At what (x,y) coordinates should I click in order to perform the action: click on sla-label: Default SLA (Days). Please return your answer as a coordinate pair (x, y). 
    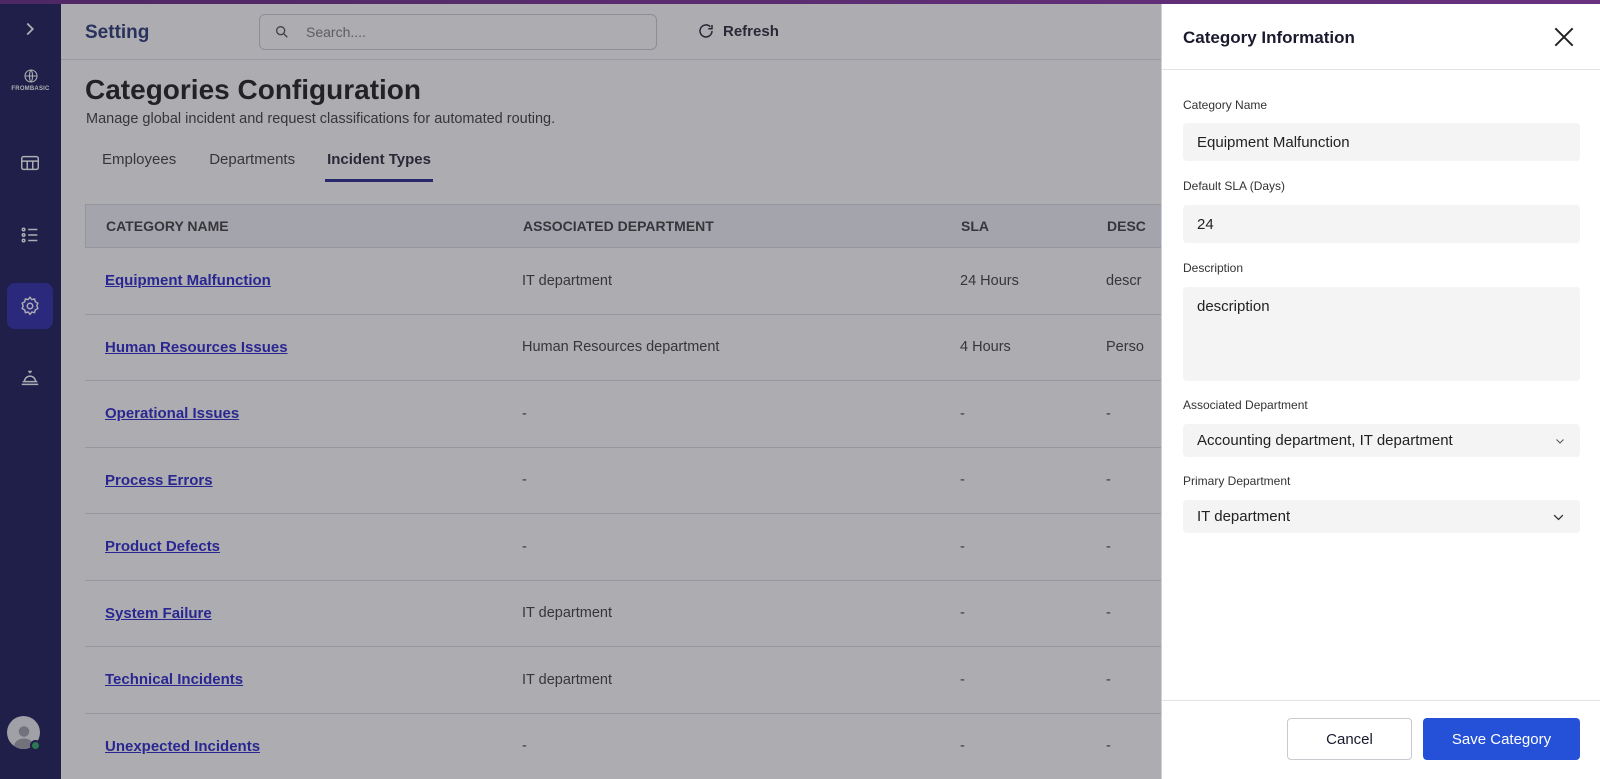
    Looking at the image, I should click on (1234, 186).